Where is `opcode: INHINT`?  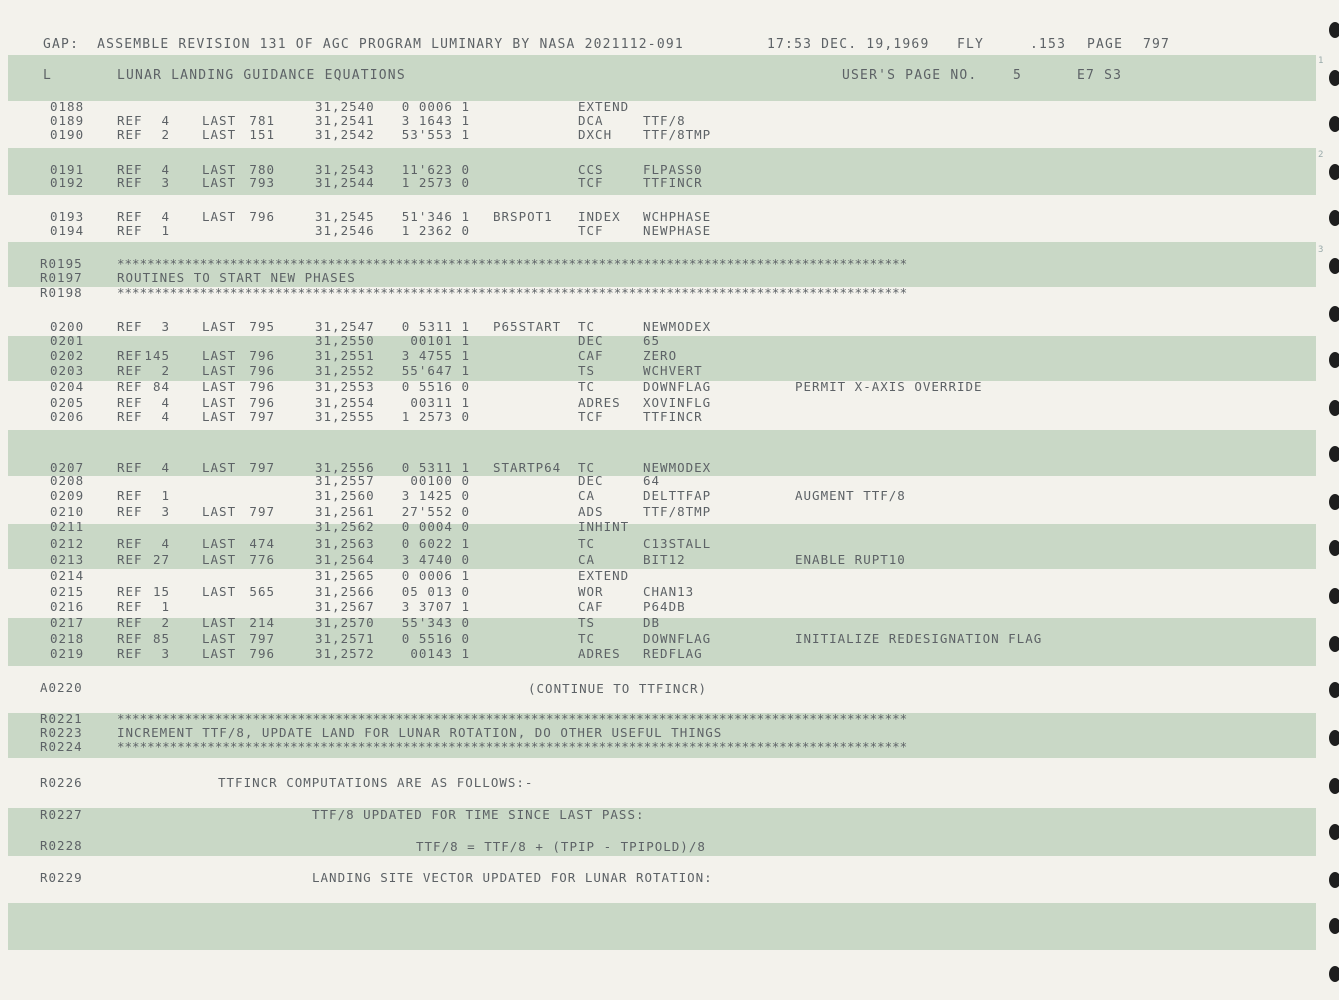 opcode: INHINT is located at coordinates (604, 526).